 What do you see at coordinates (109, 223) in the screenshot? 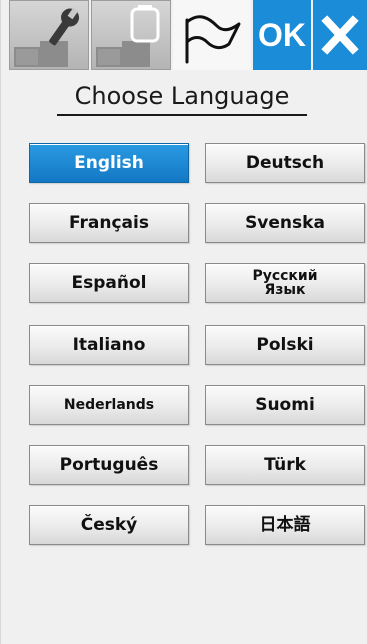
I see `language-button-francais: Français` at bounding box center [109, 223].